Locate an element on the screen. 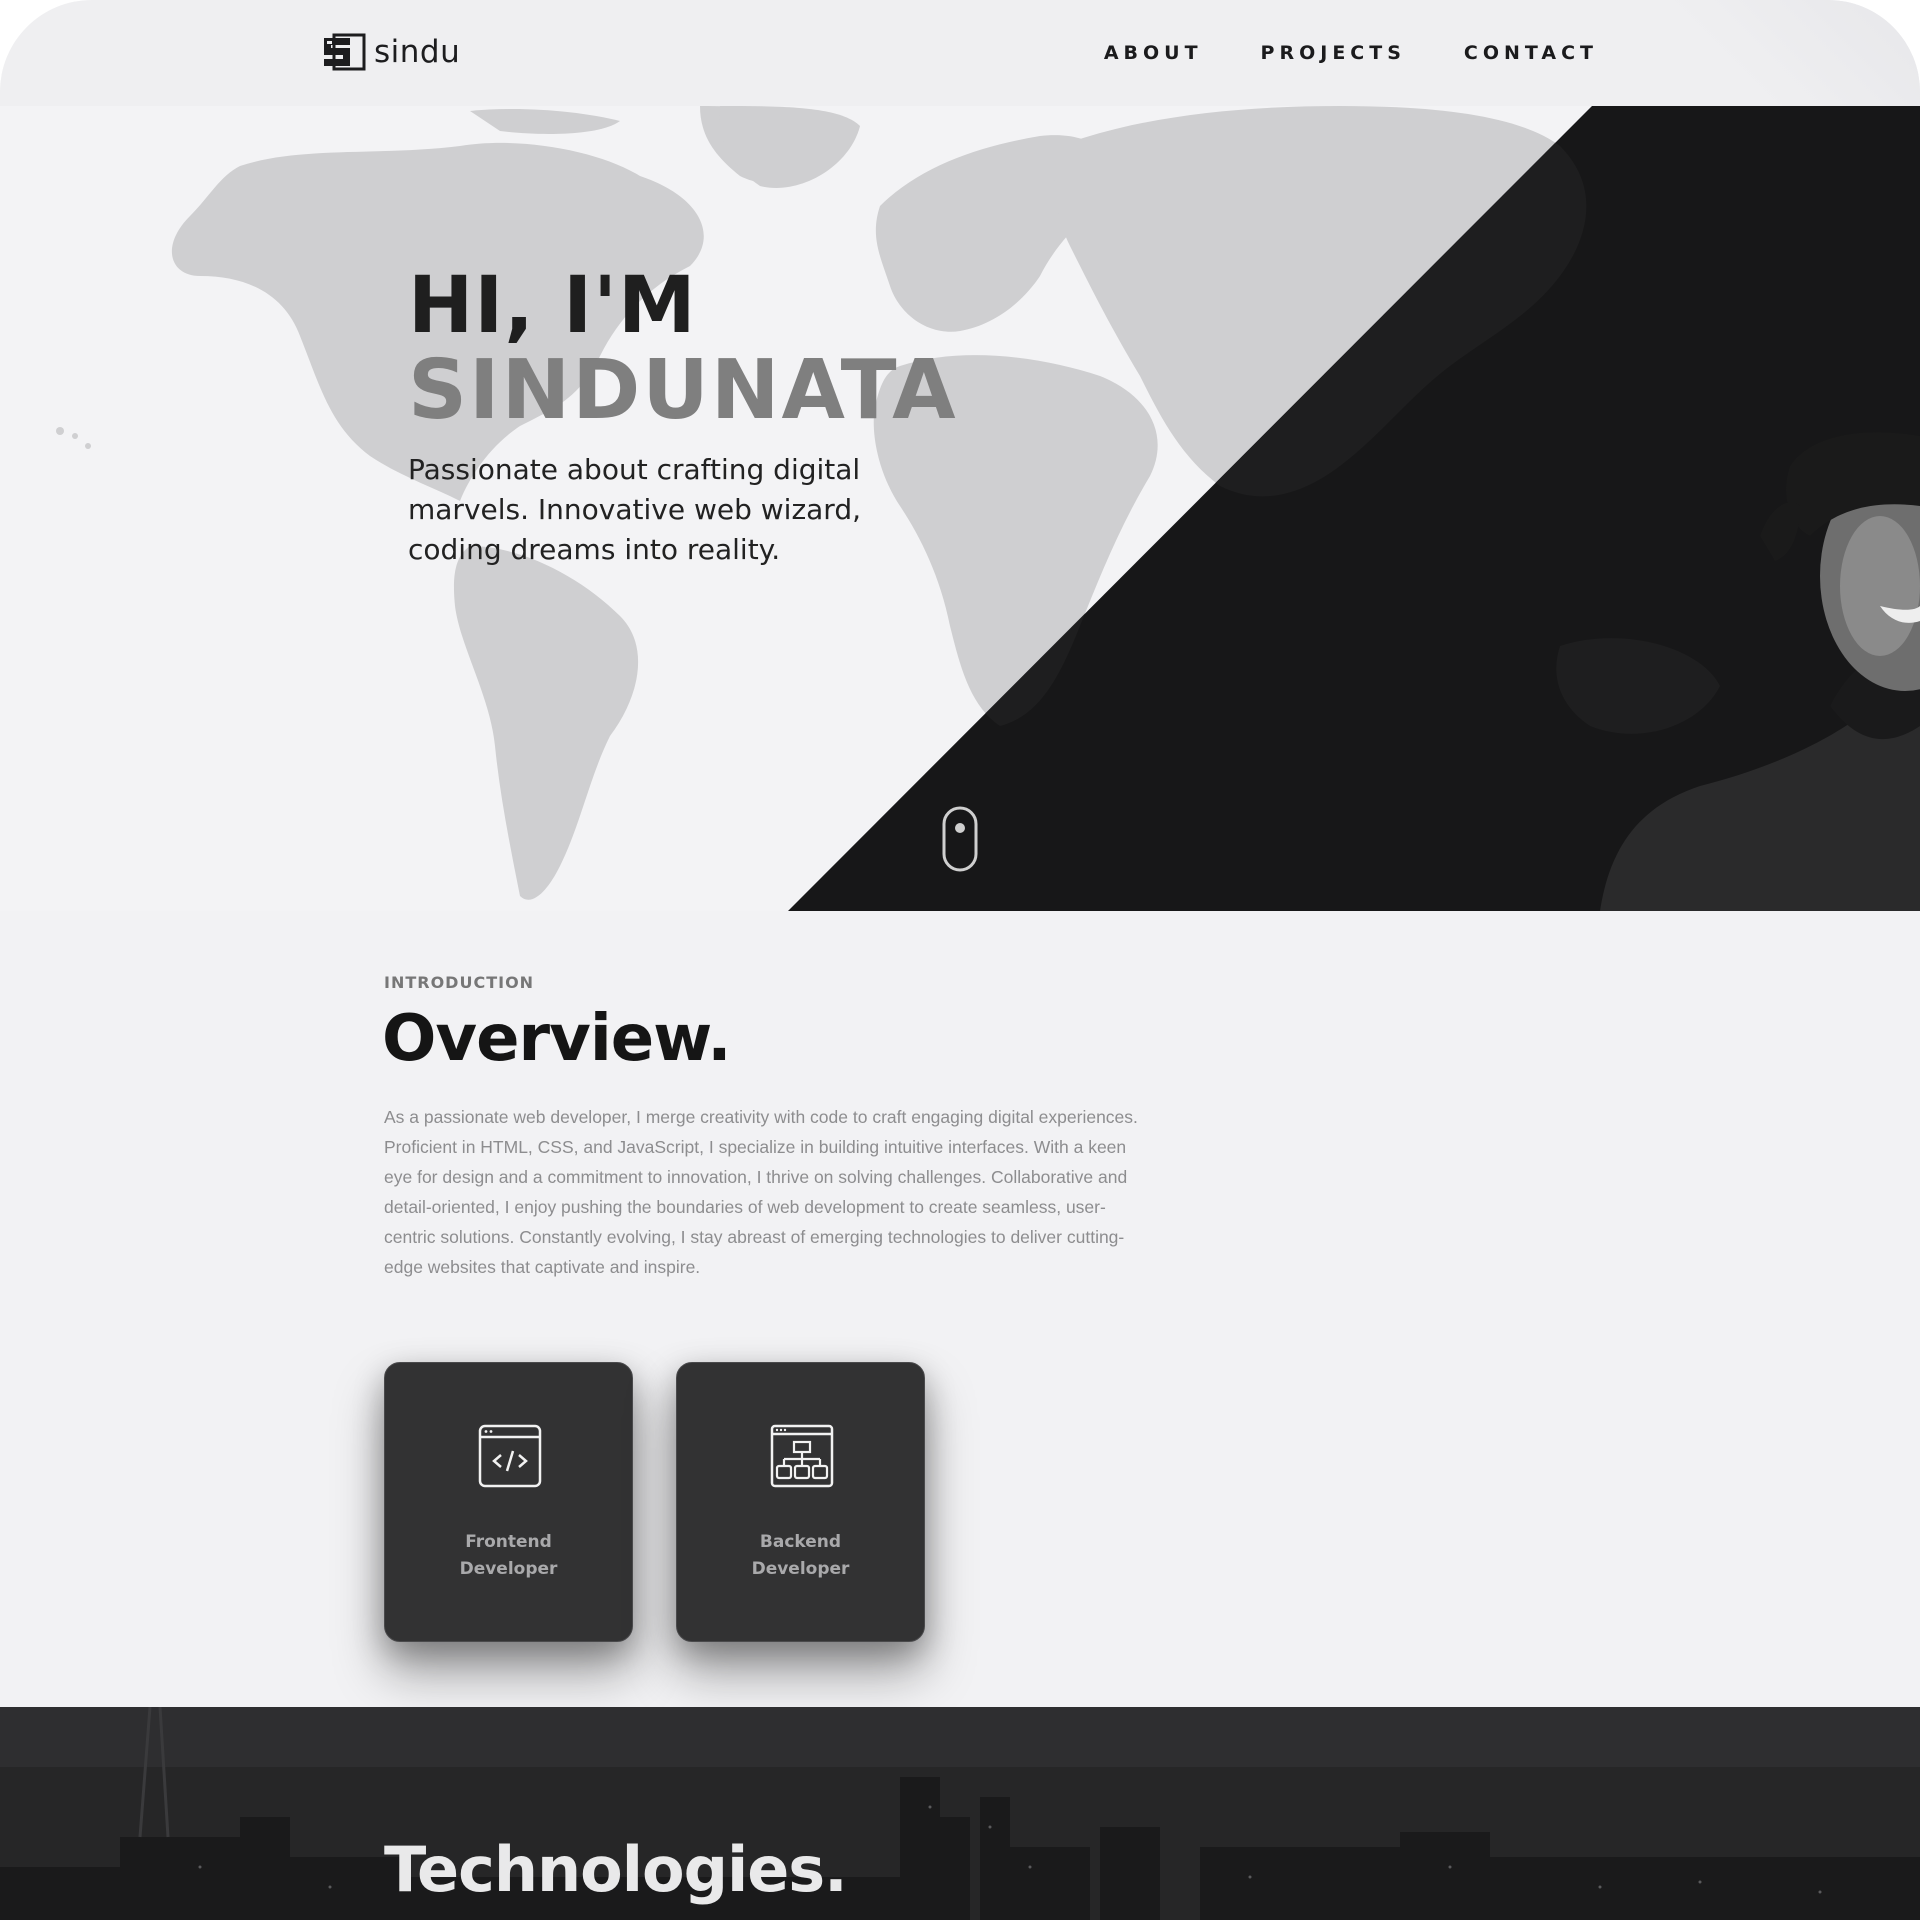  site-logo: sindu is located at coordinates (391, 52).